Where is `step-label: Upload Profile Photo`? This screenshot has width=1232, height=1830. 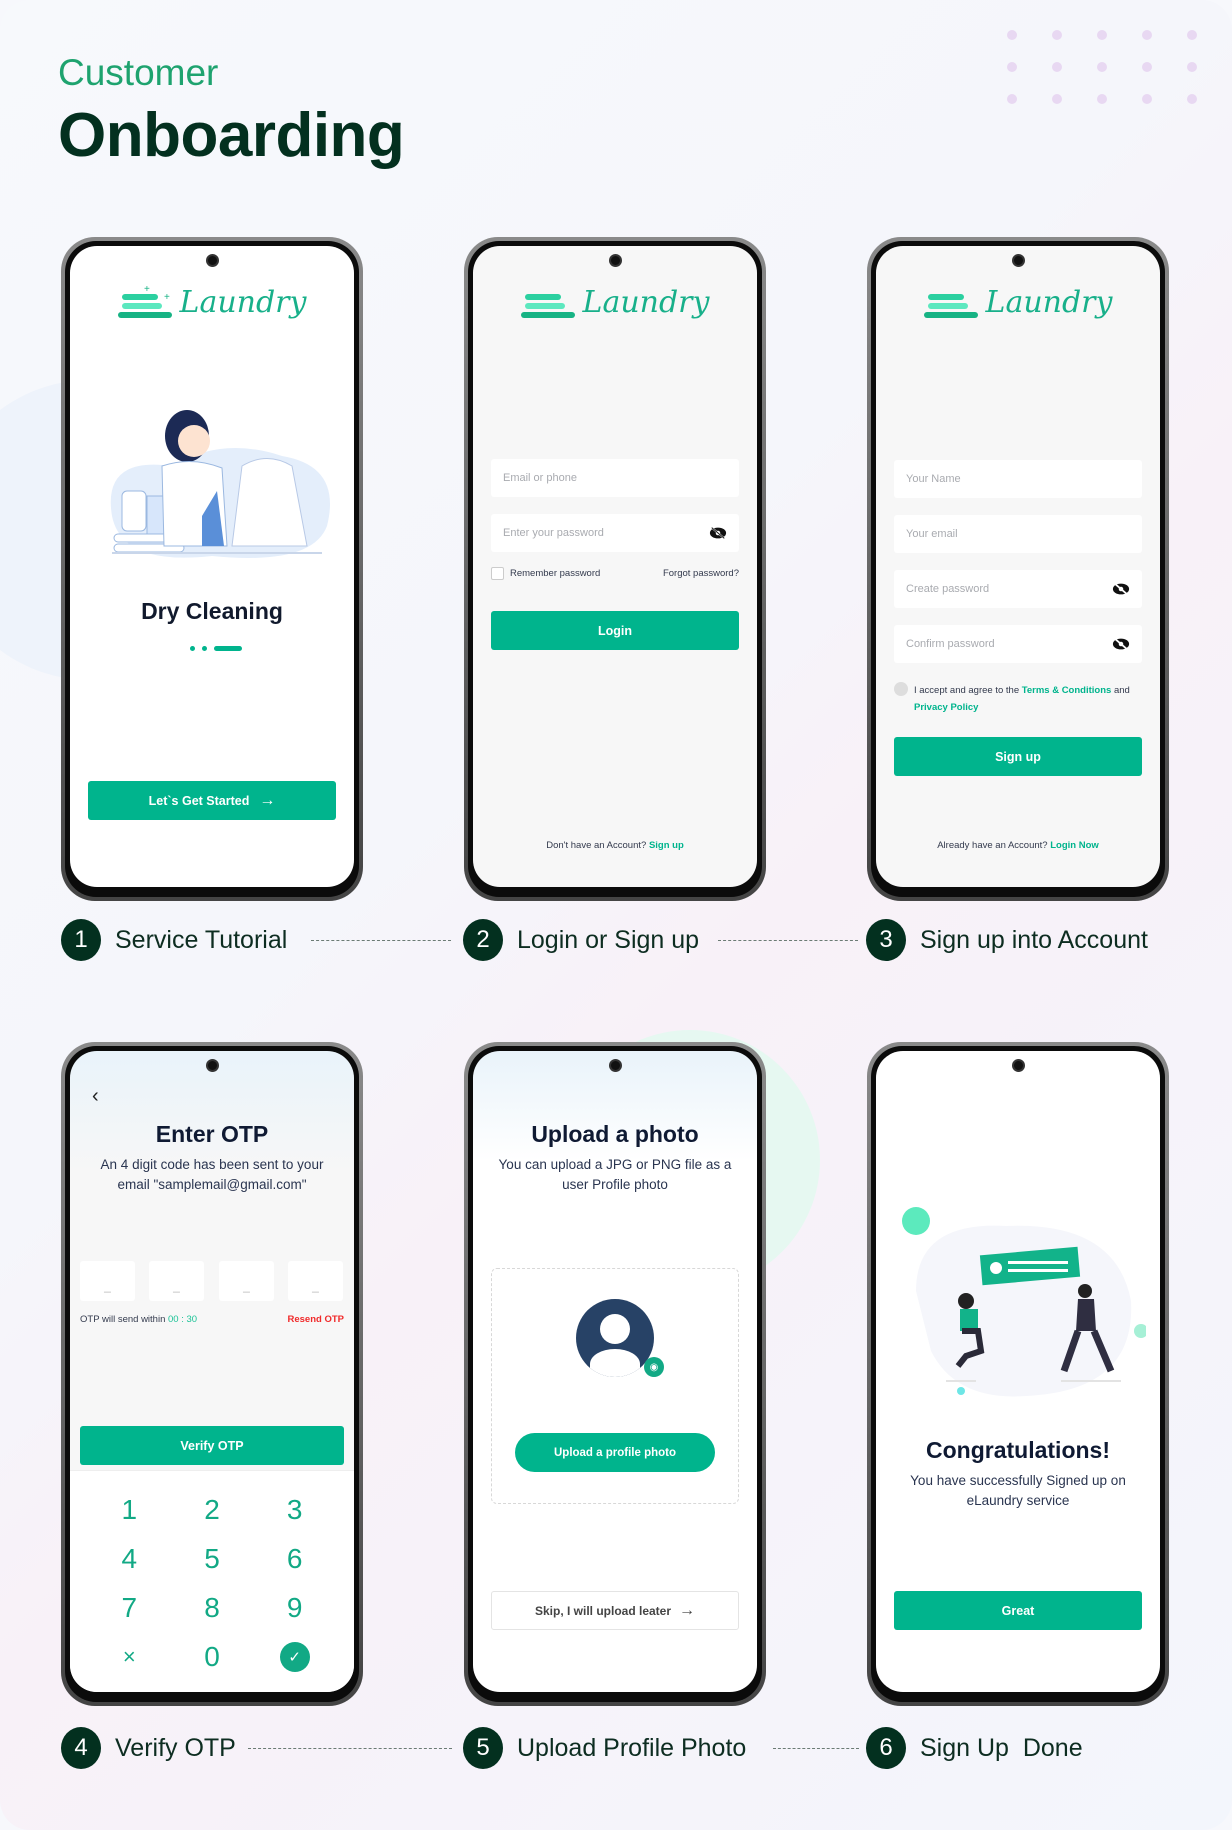 step-label: Upload Profile Photo is located at coordinates (632, 1747).